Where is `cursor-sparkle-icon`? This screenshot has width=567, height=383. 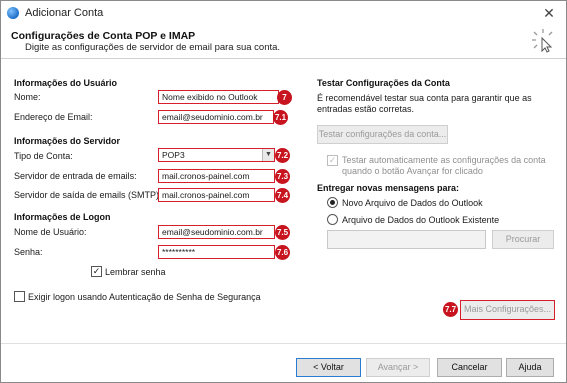
cursor-sparkle-icon is located at coordinates (542, 41).